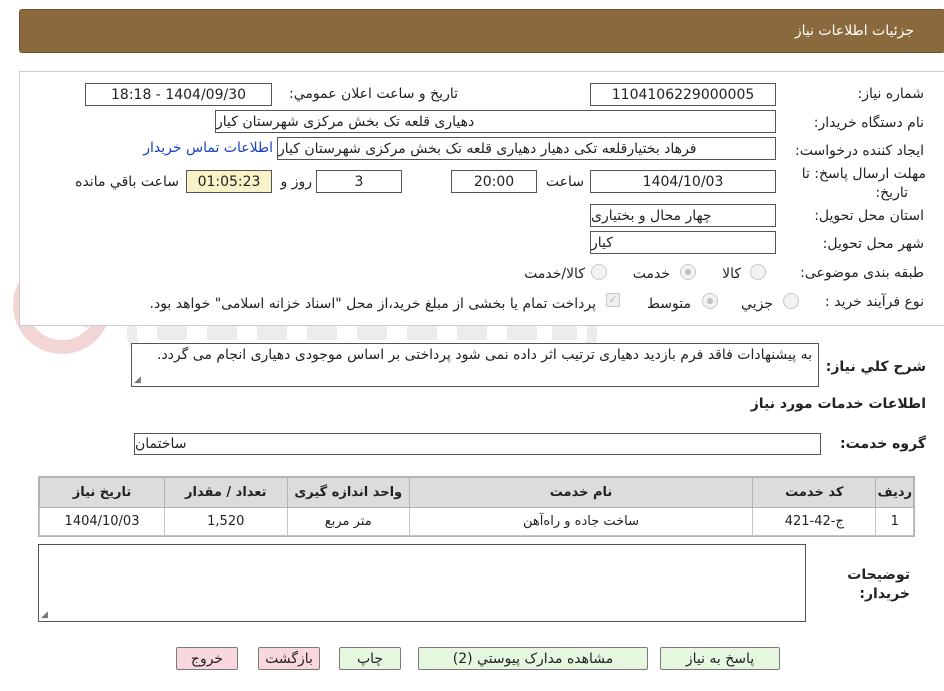 The height and width of the screenshot is (691, 944). What do you see at coordinates (481, 31) in the screenshot?
I see `page-header: جزئیات اطلاعات نیاز` at bounding box center [481, 31].